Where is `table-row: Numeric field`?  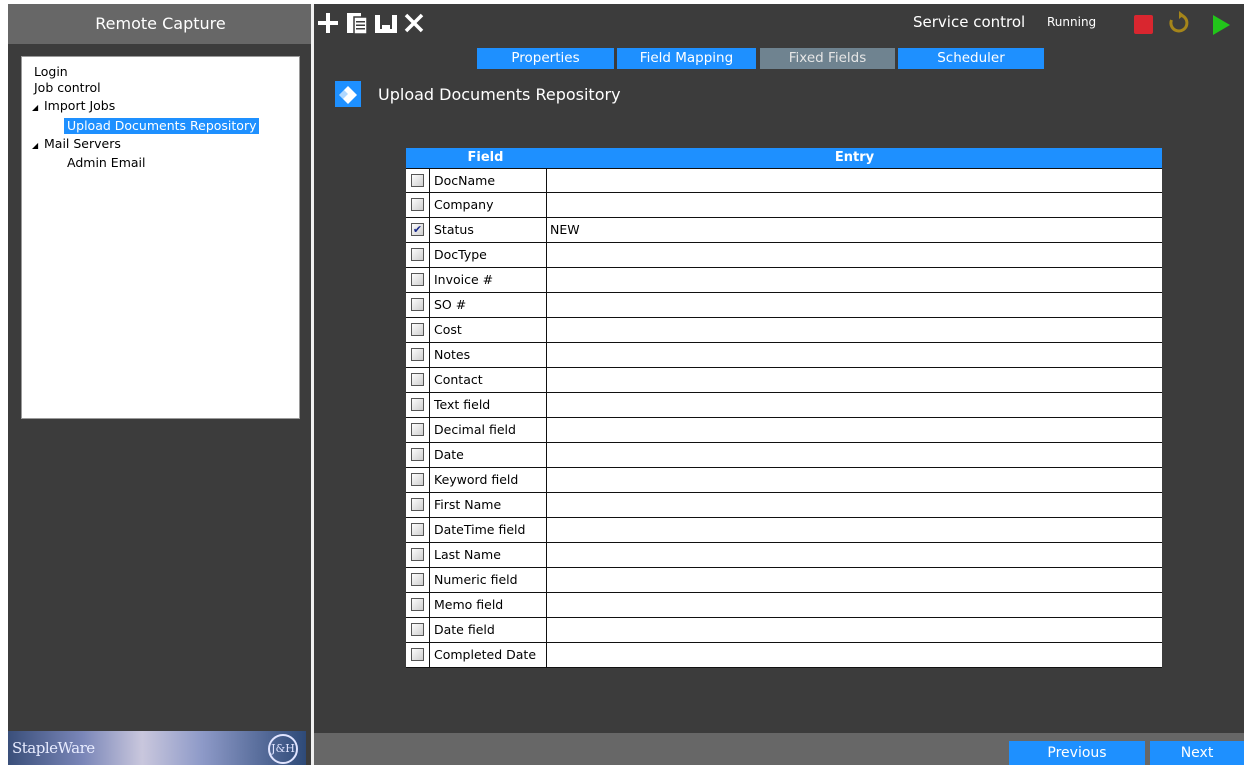
table-row: Numeric field is located at coordinates (784, 580).